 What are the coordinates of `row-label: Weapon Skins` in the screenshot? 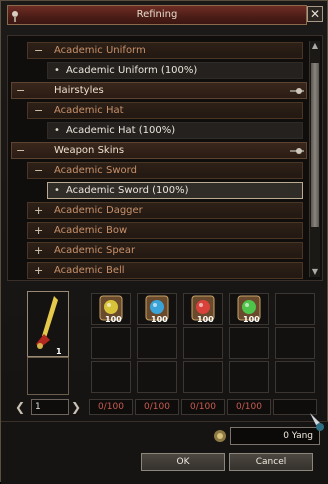 It's located at (89, 150).